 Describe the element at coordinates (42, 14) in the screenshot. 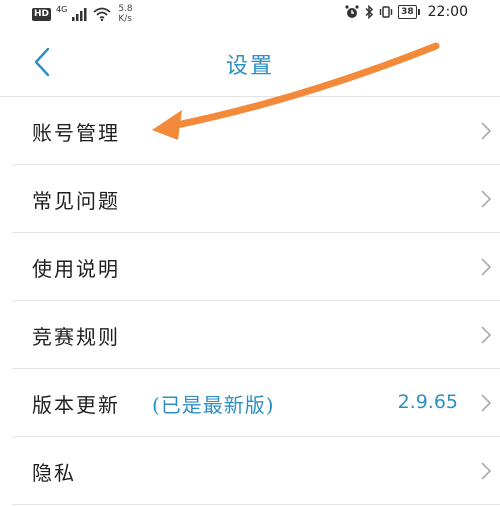

I see `hd-voice-icon: HD` at that location.